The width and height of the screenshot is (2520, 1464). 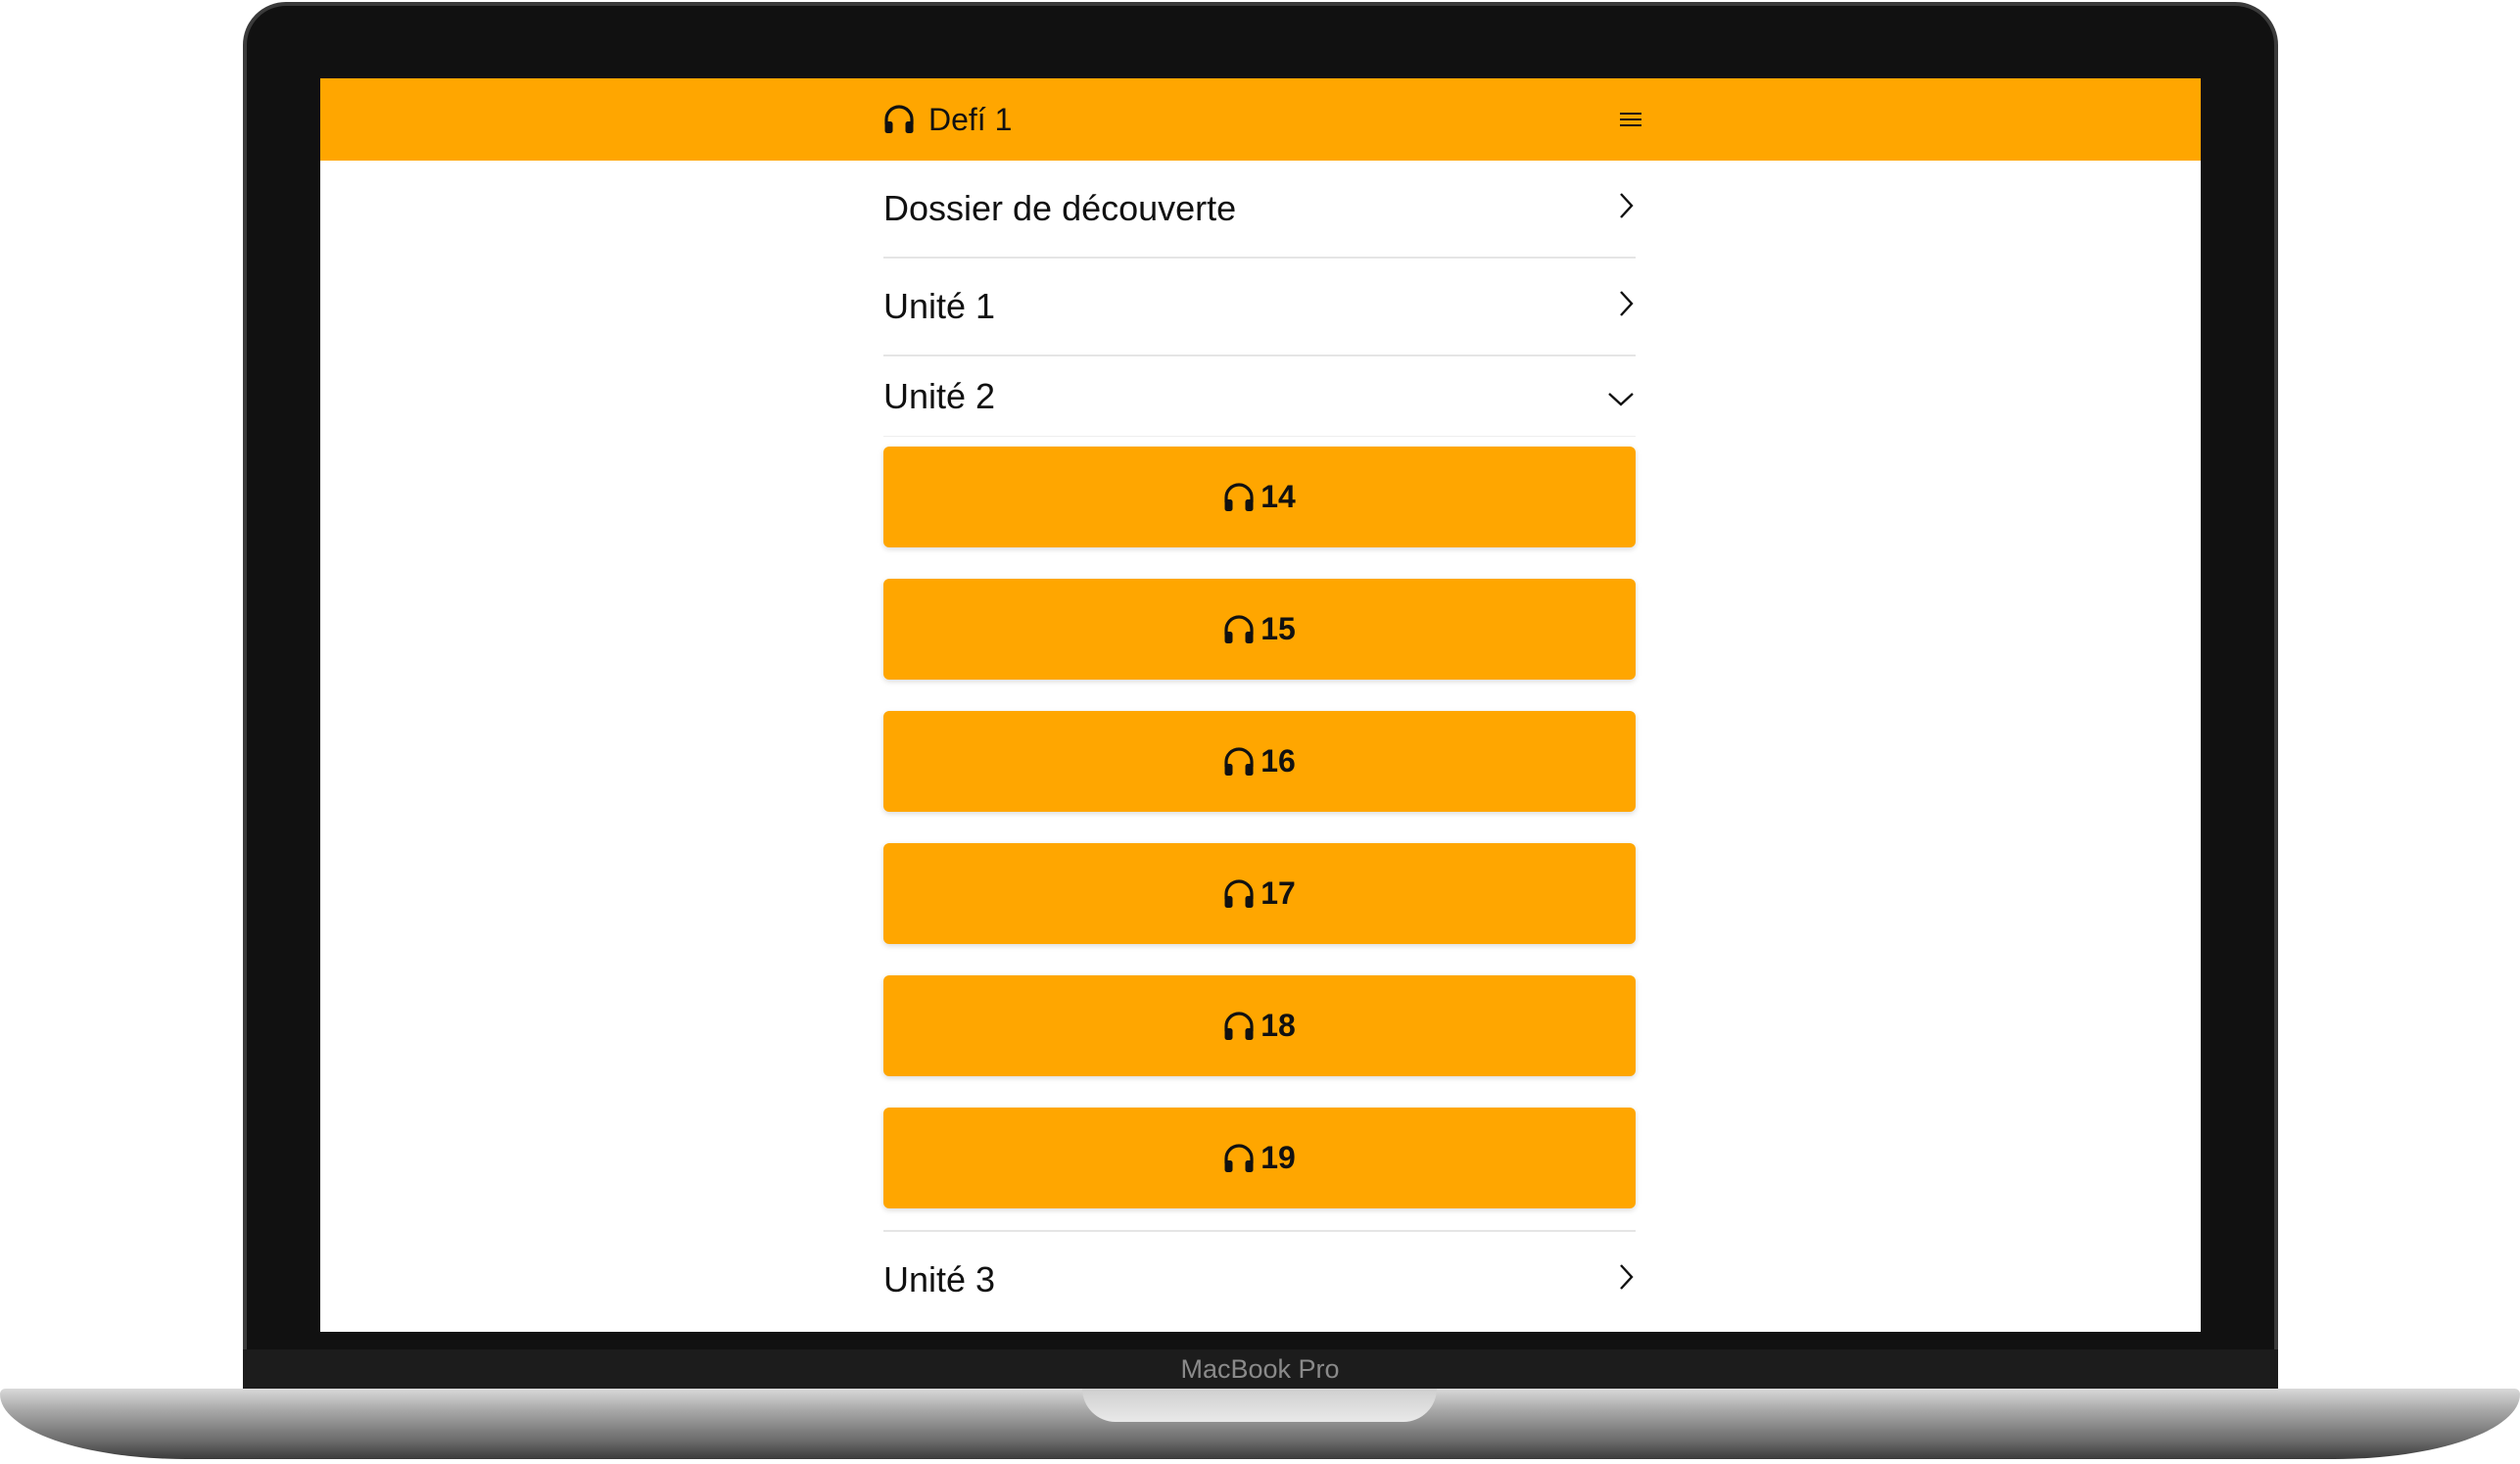 I want to click on section-label: Unité 1, so click(x=939, y=306).